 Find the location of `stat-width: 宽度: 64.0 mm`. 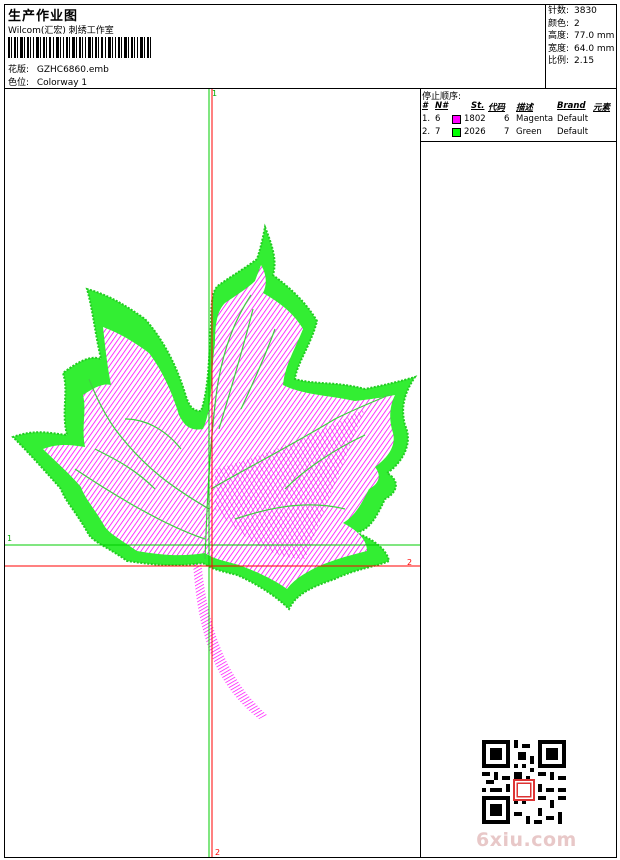

stat-width: 宽度: 64.0 mm is located at coordinates (581, 48).